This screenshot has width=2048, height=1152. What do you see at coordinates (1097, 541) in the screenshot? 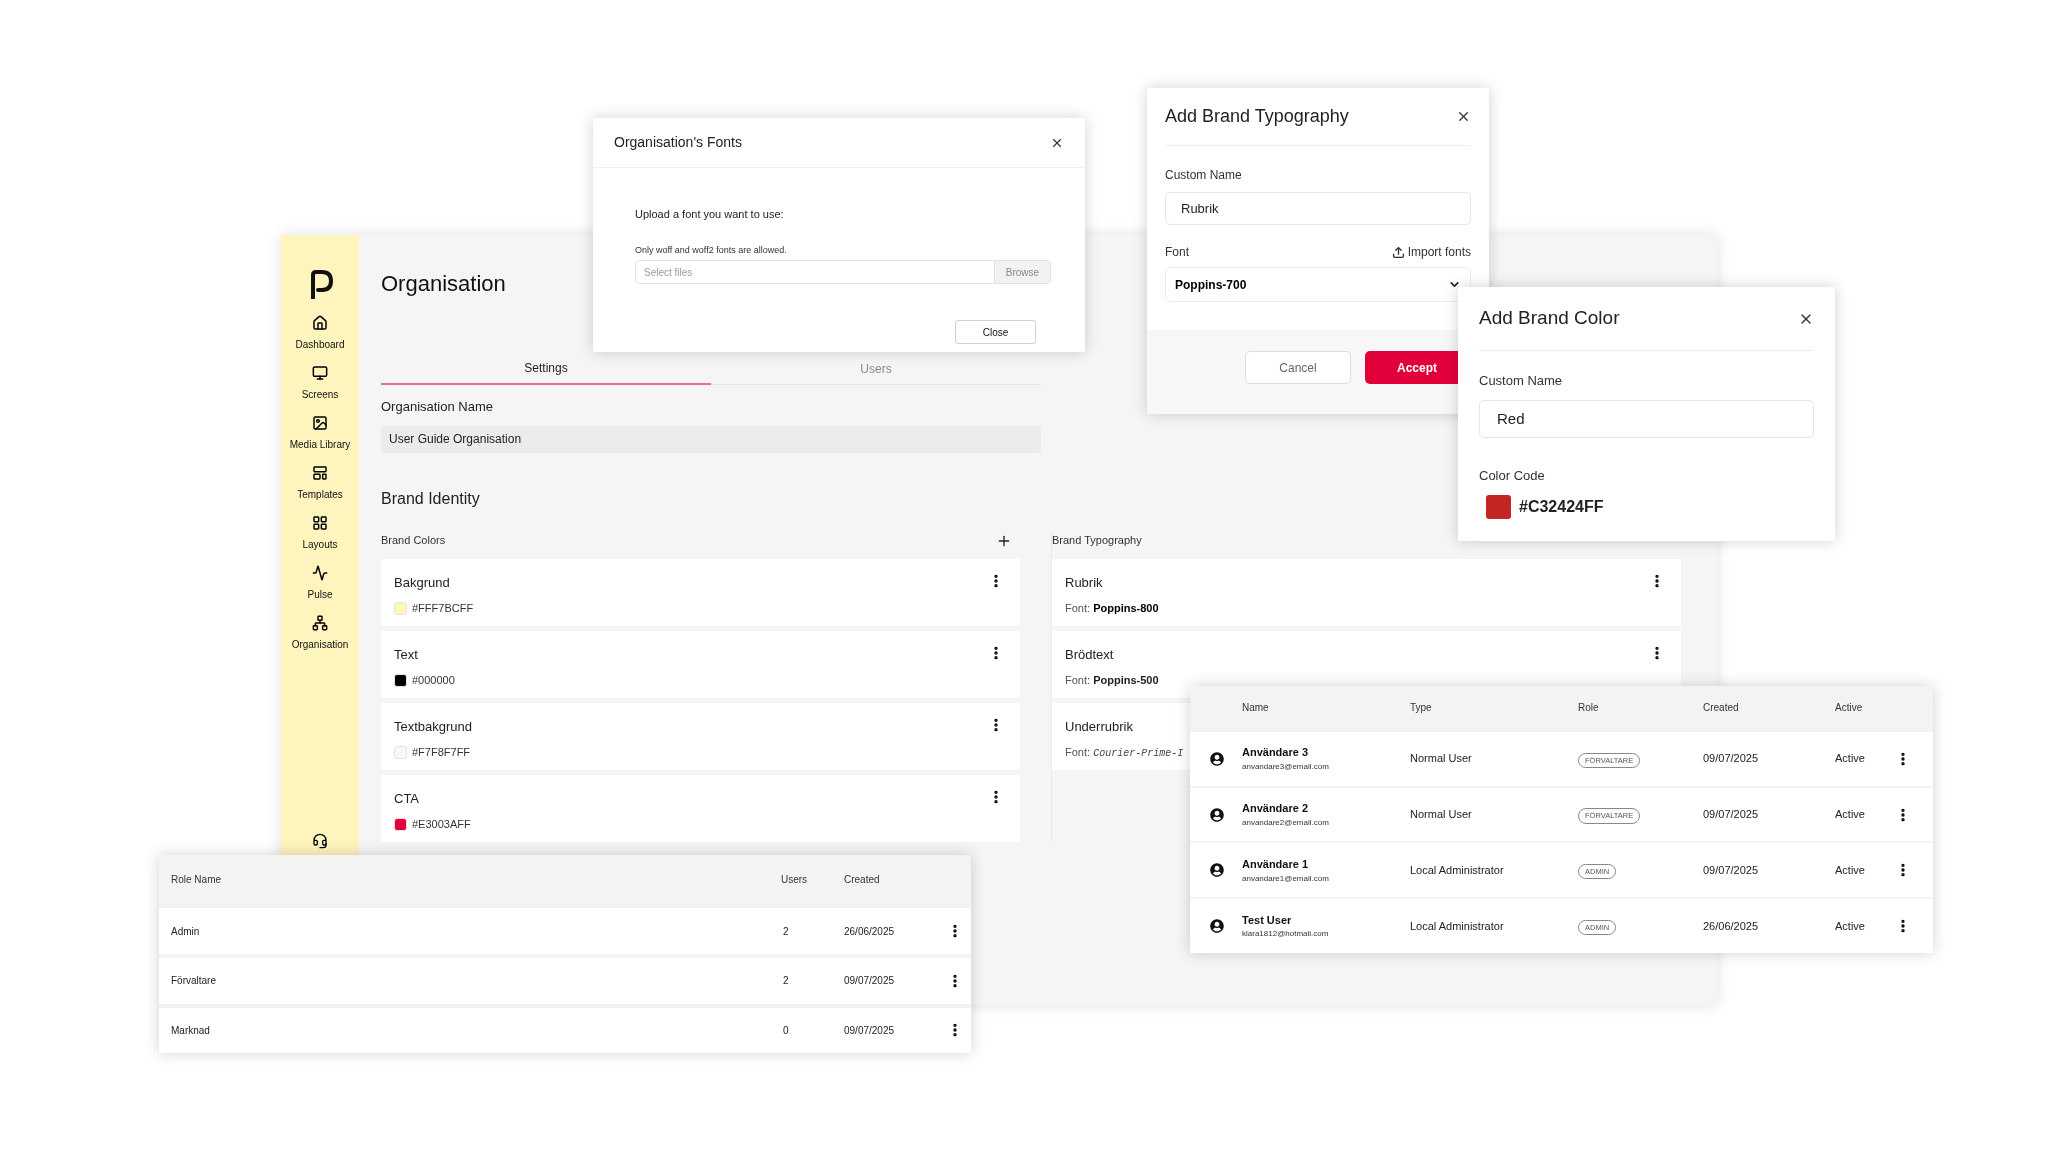
I see `subsection-label: Brand Typography` at bounding box center [1097, 541].